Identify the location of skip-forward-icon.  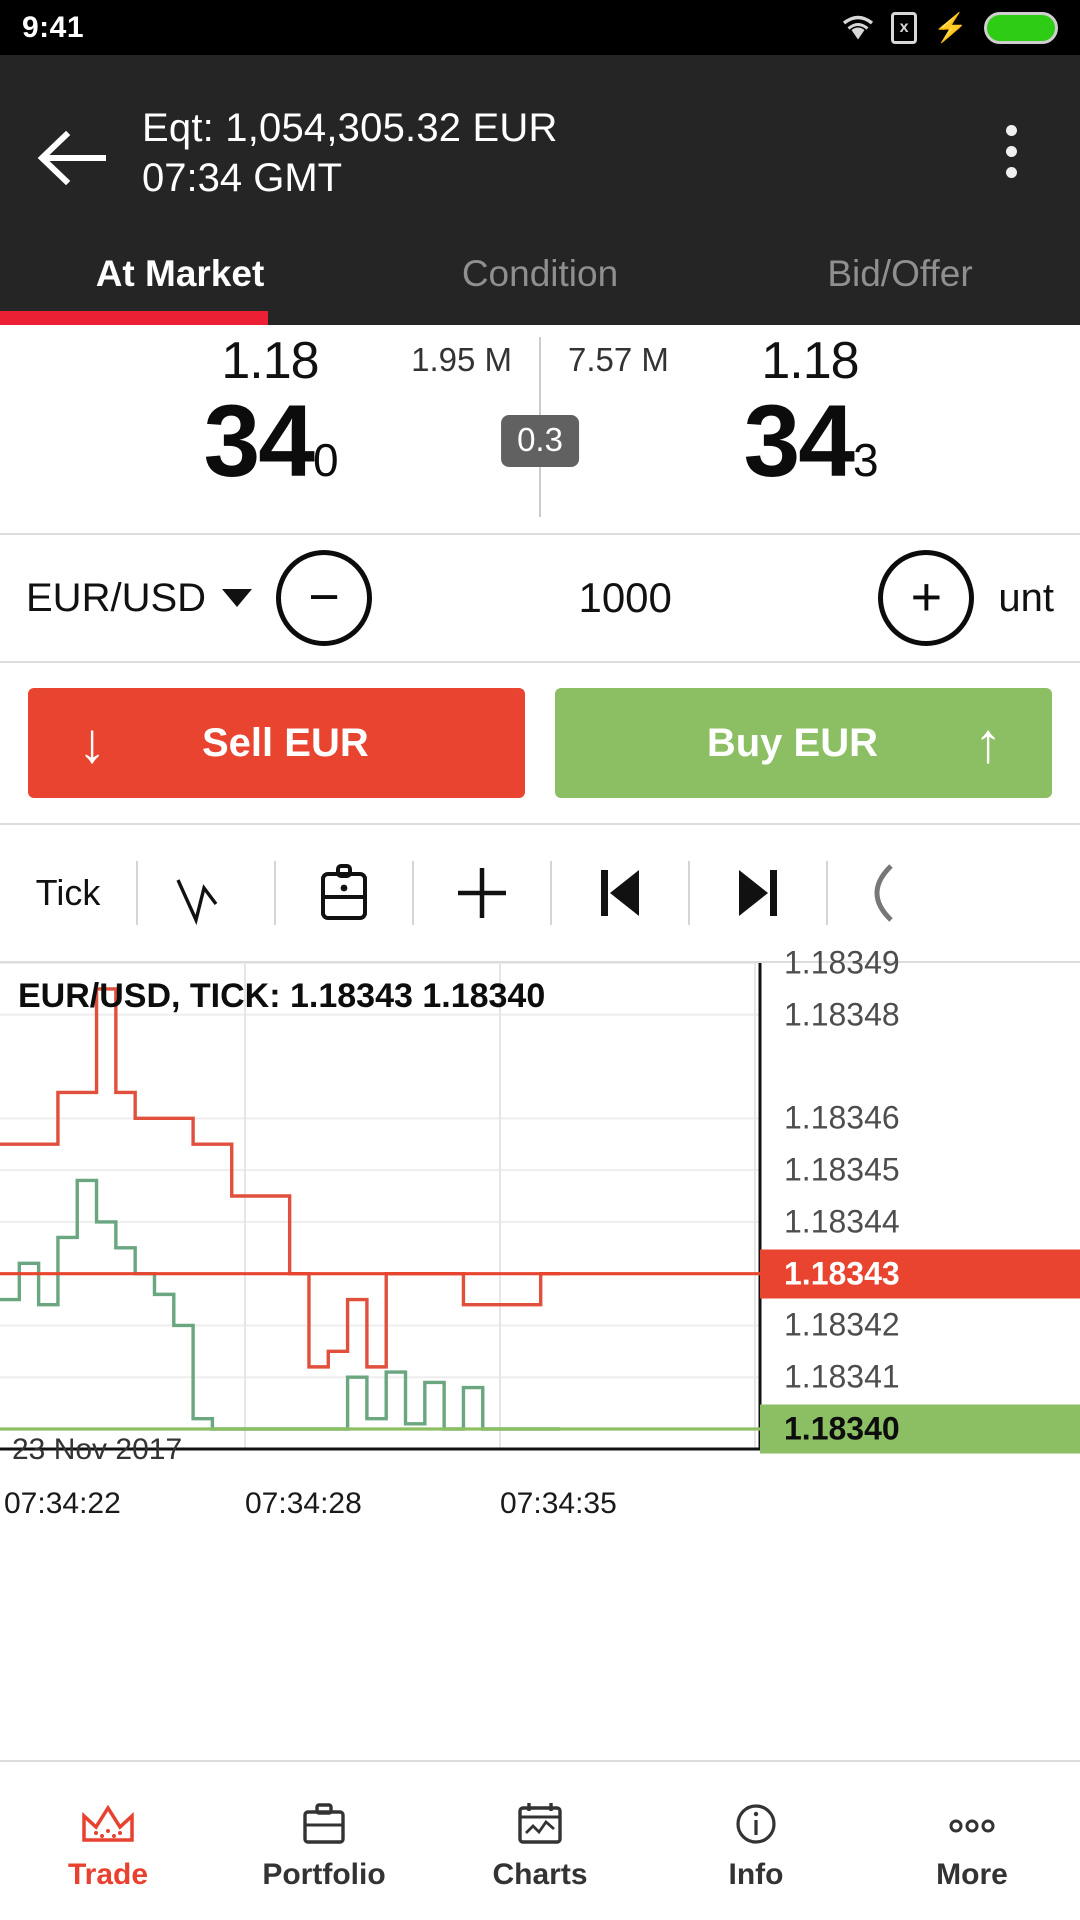
(758, 893).